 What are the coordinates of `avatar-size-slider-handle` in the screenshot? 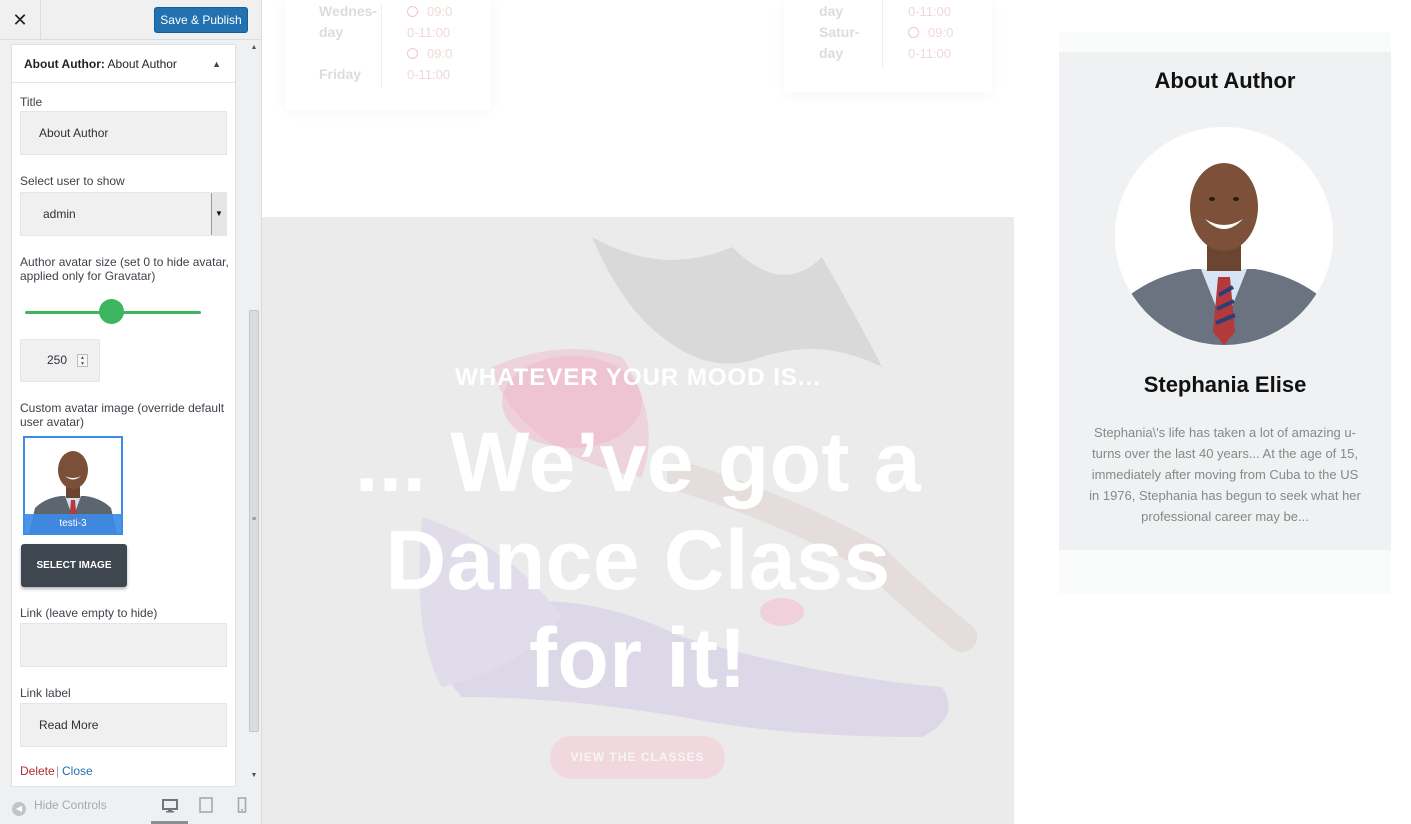 It's located at (111, 311).